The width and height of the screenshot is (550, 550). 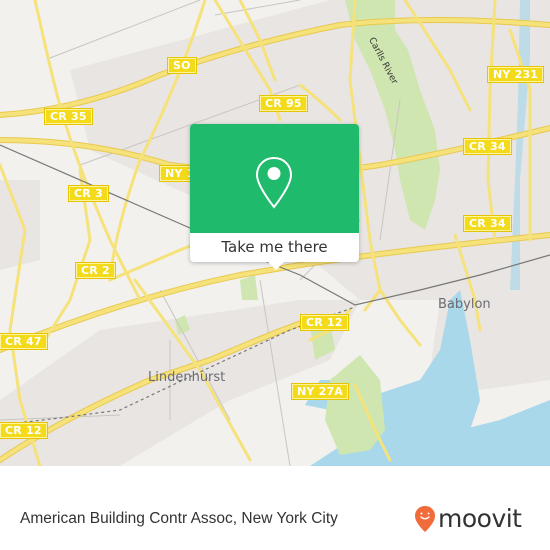 What do you see at coordinates (182, 65) in the screenshot?
I see `road-shield-so: SO` at bounding box center [182, 65].